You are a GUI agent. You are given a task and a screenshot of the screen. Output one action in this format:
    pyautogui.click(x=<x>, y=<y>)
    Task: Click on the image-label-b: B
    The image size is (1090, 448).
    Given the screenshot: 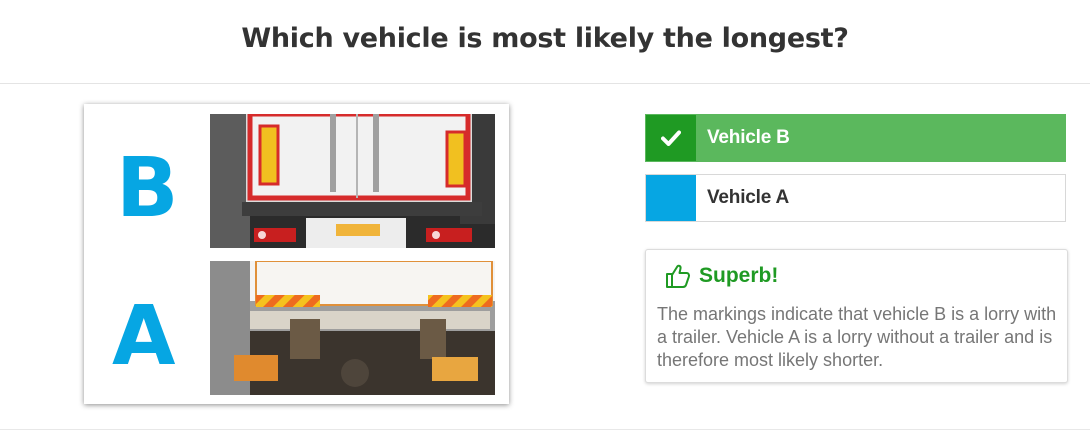 What is the action you would take?
    pyautogui.click(x=147, y=188)
    